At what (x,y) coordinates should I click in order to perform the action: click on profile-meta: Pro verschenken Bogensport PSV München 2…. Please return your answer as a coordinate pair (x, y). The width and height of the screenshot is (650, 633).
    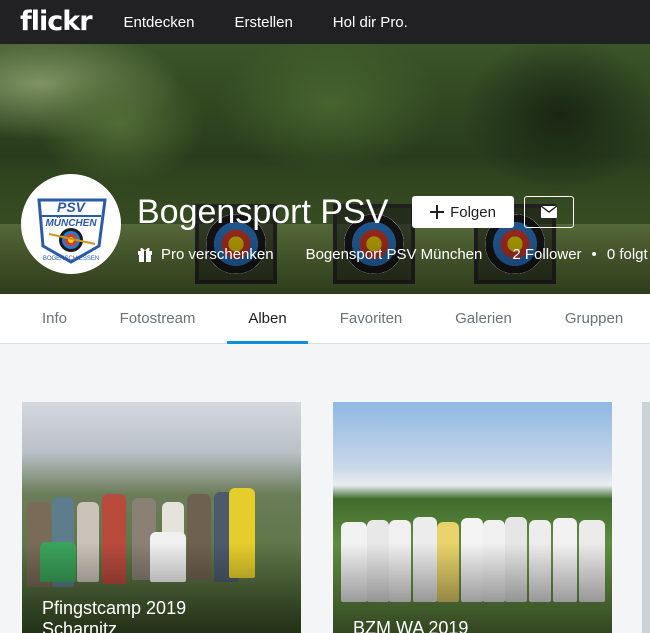
    Looking at the image, I should click on (392, 254).